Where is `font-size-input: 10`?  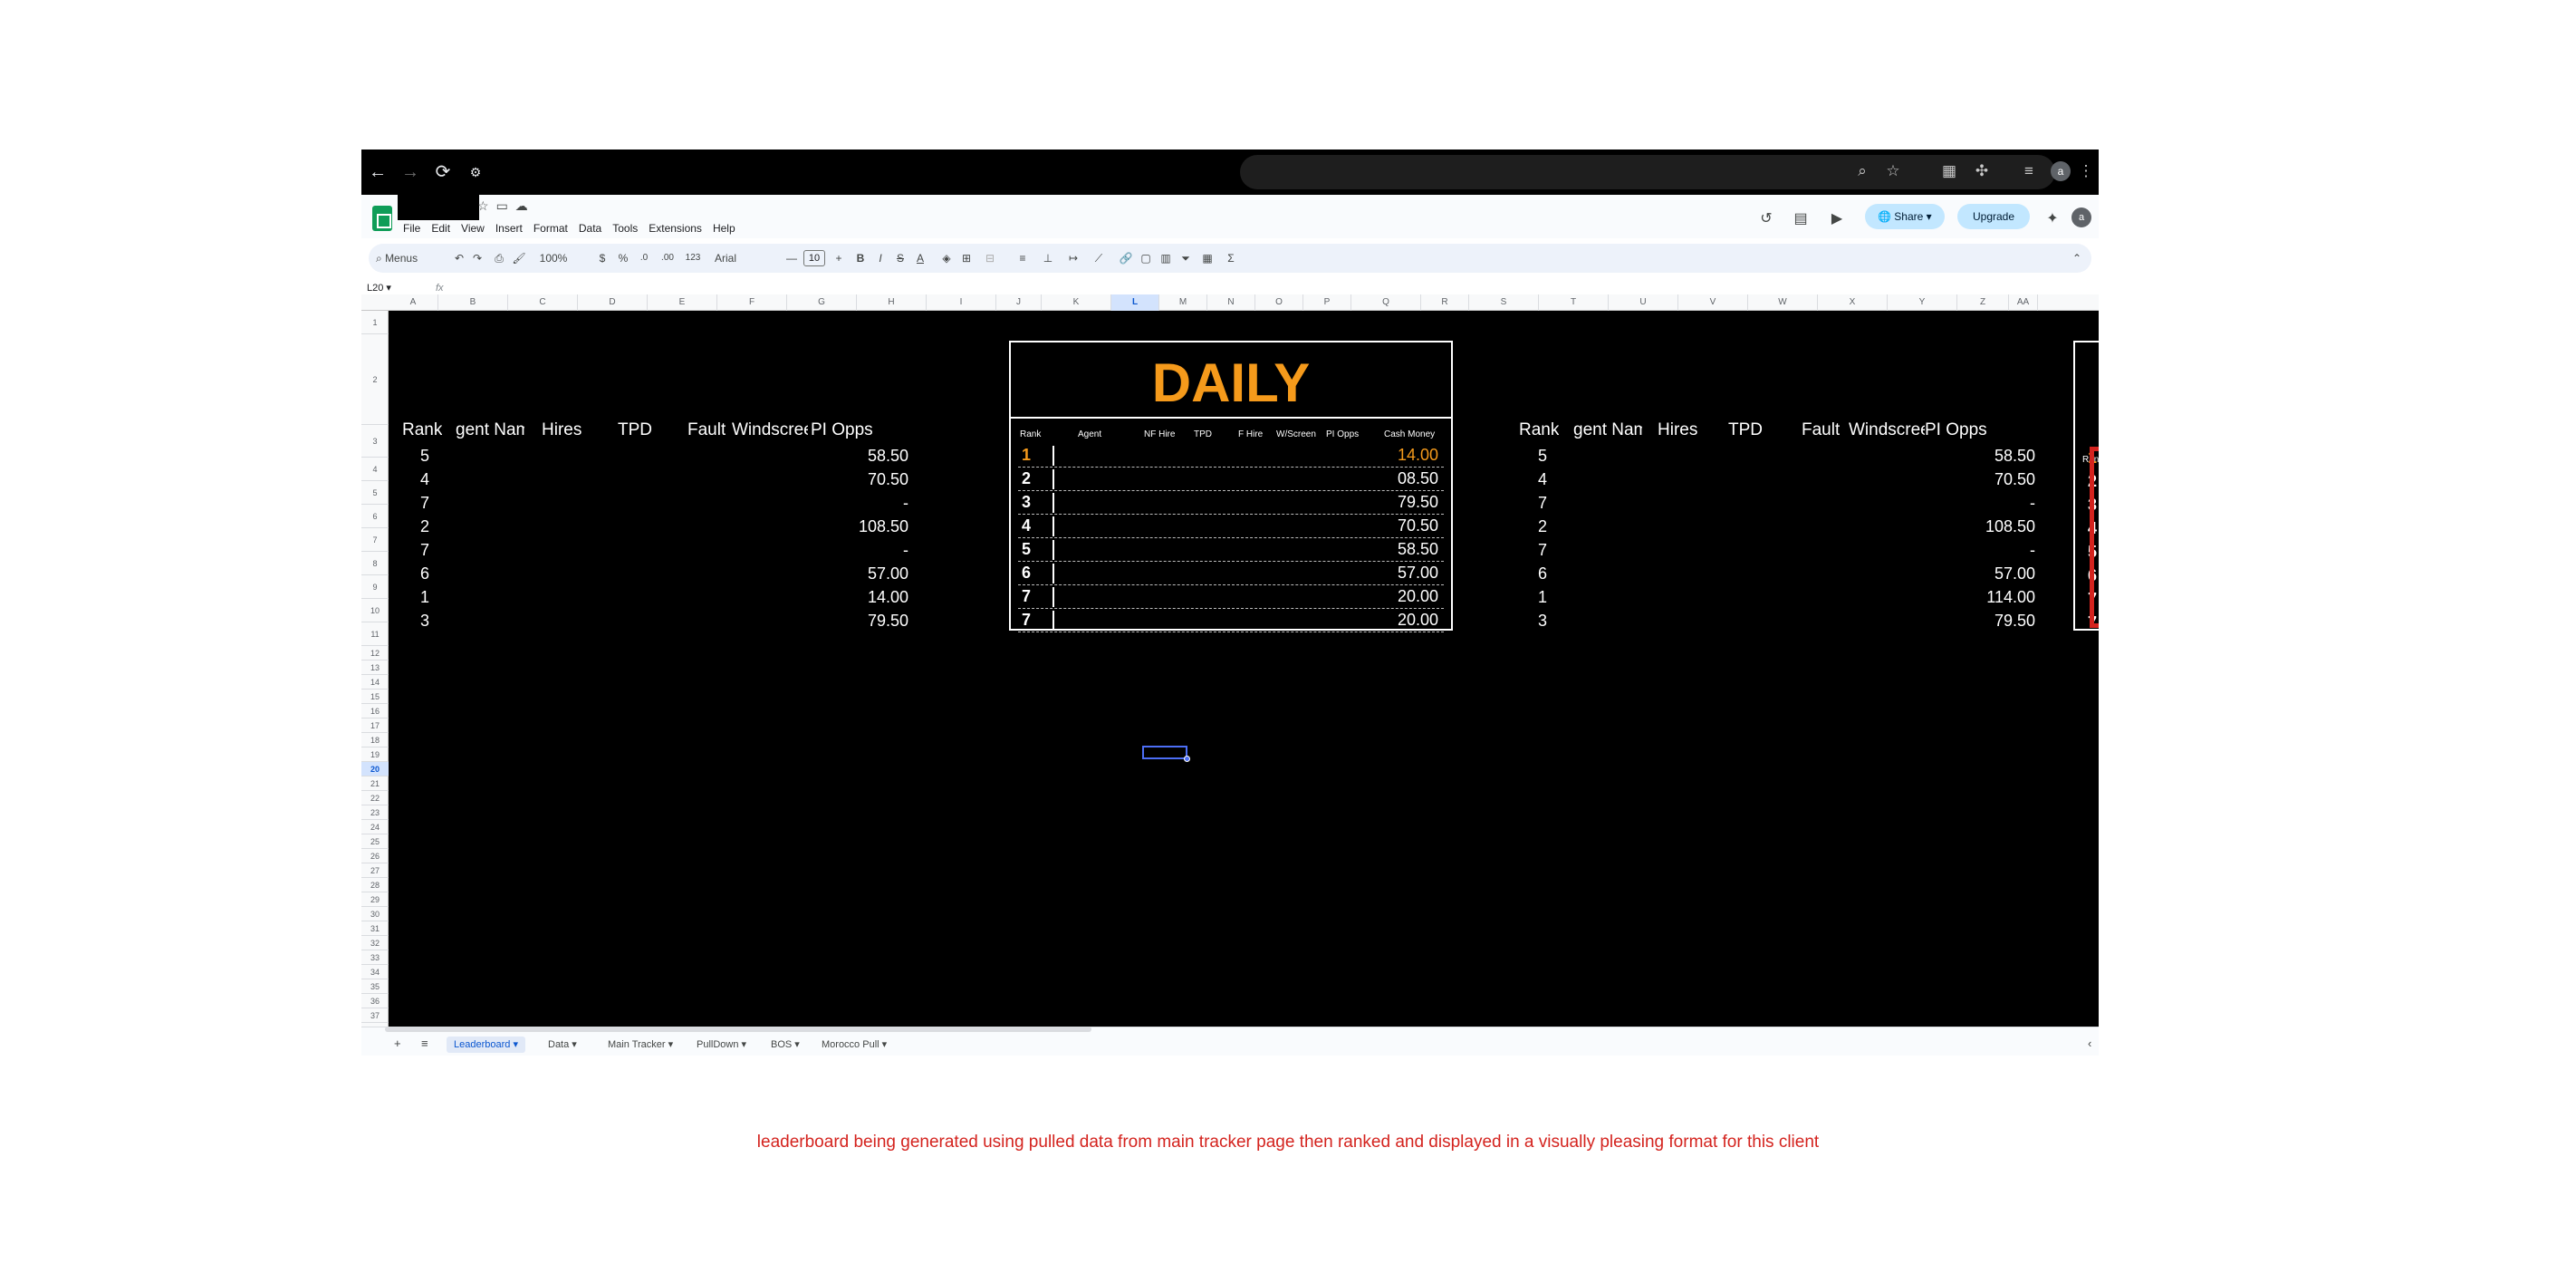
font-size-input: 10 is located at coordinates (814, 258).